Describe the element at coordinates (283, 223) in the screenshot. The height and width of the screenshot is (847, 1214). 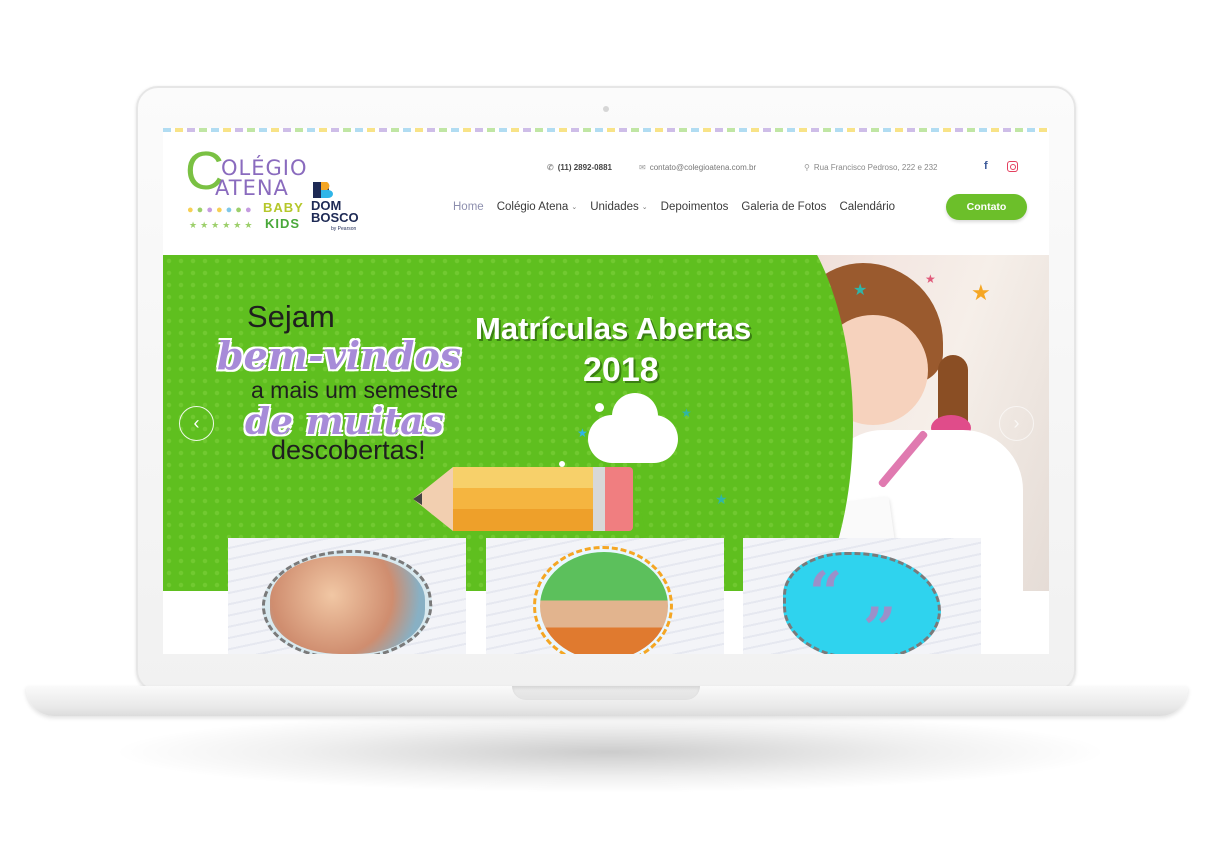
I see `logo-kids: KIDS` at that location.